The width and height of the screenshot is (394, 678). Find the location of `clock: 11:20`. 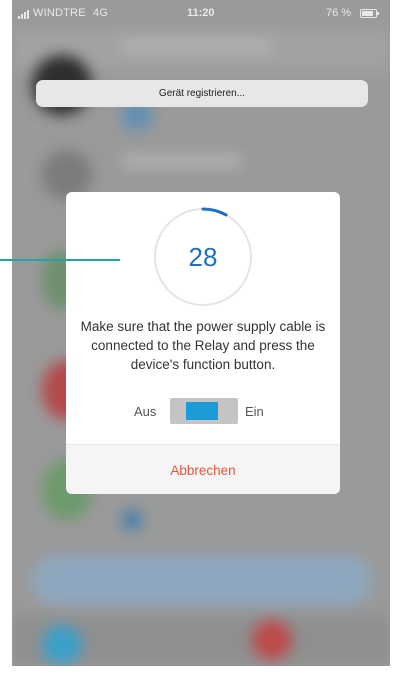

clock: 11:20 is located at coordinates (201, 13).